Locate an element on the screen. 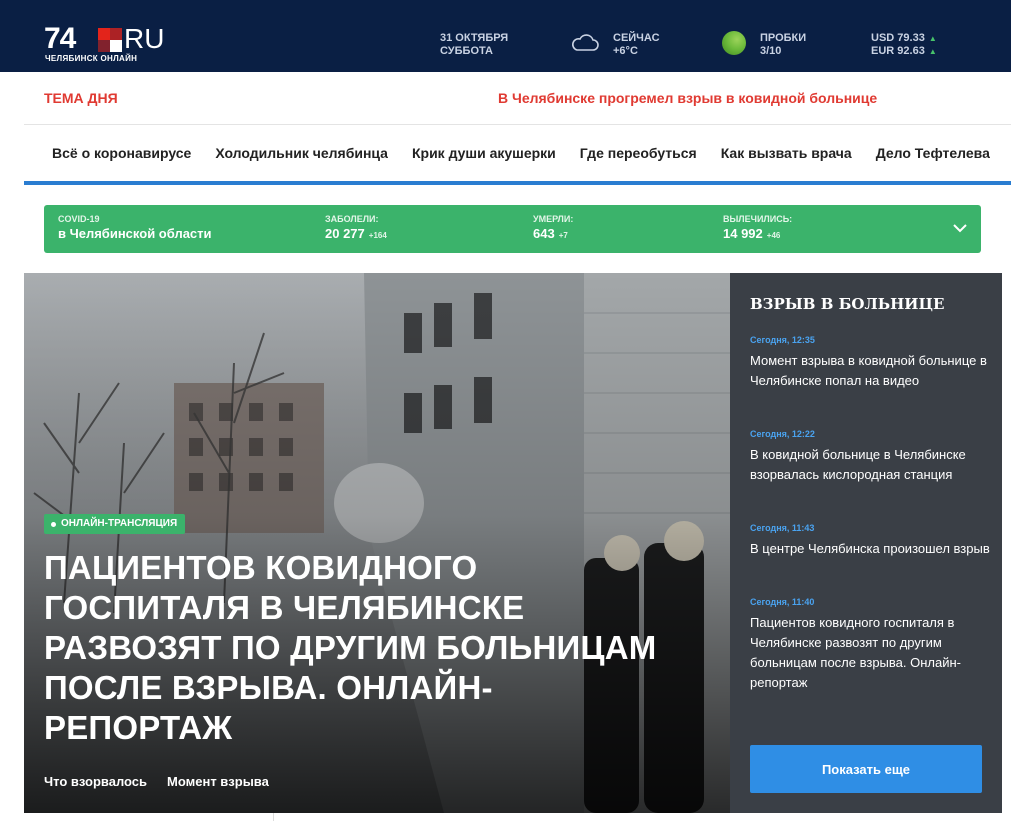 The width and height of the screenshot is (1011, 821). usd-rate: USD 79.33 is located at coordinates (898, 38).